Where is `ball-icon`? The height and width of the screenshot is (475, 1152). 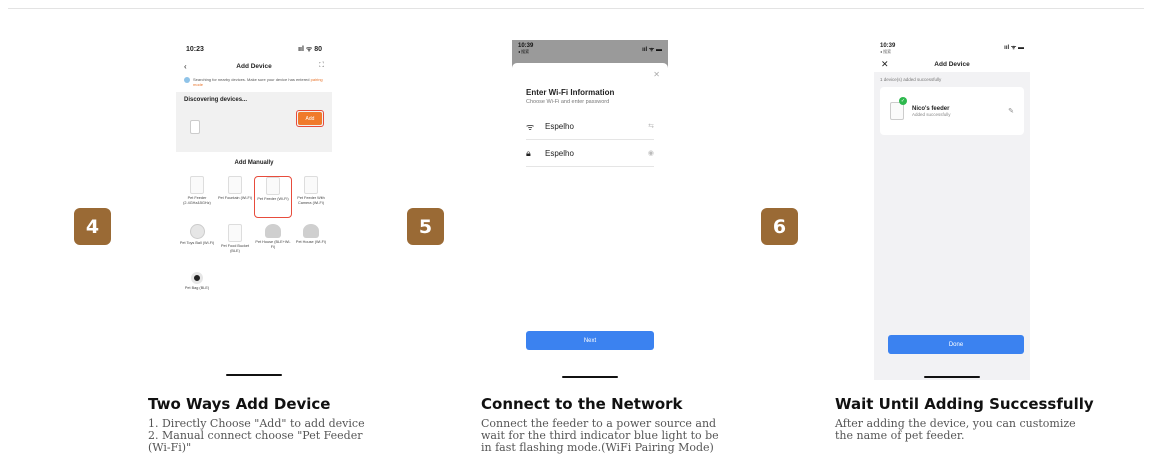
ball-icon is located at coordinates (197, 231).